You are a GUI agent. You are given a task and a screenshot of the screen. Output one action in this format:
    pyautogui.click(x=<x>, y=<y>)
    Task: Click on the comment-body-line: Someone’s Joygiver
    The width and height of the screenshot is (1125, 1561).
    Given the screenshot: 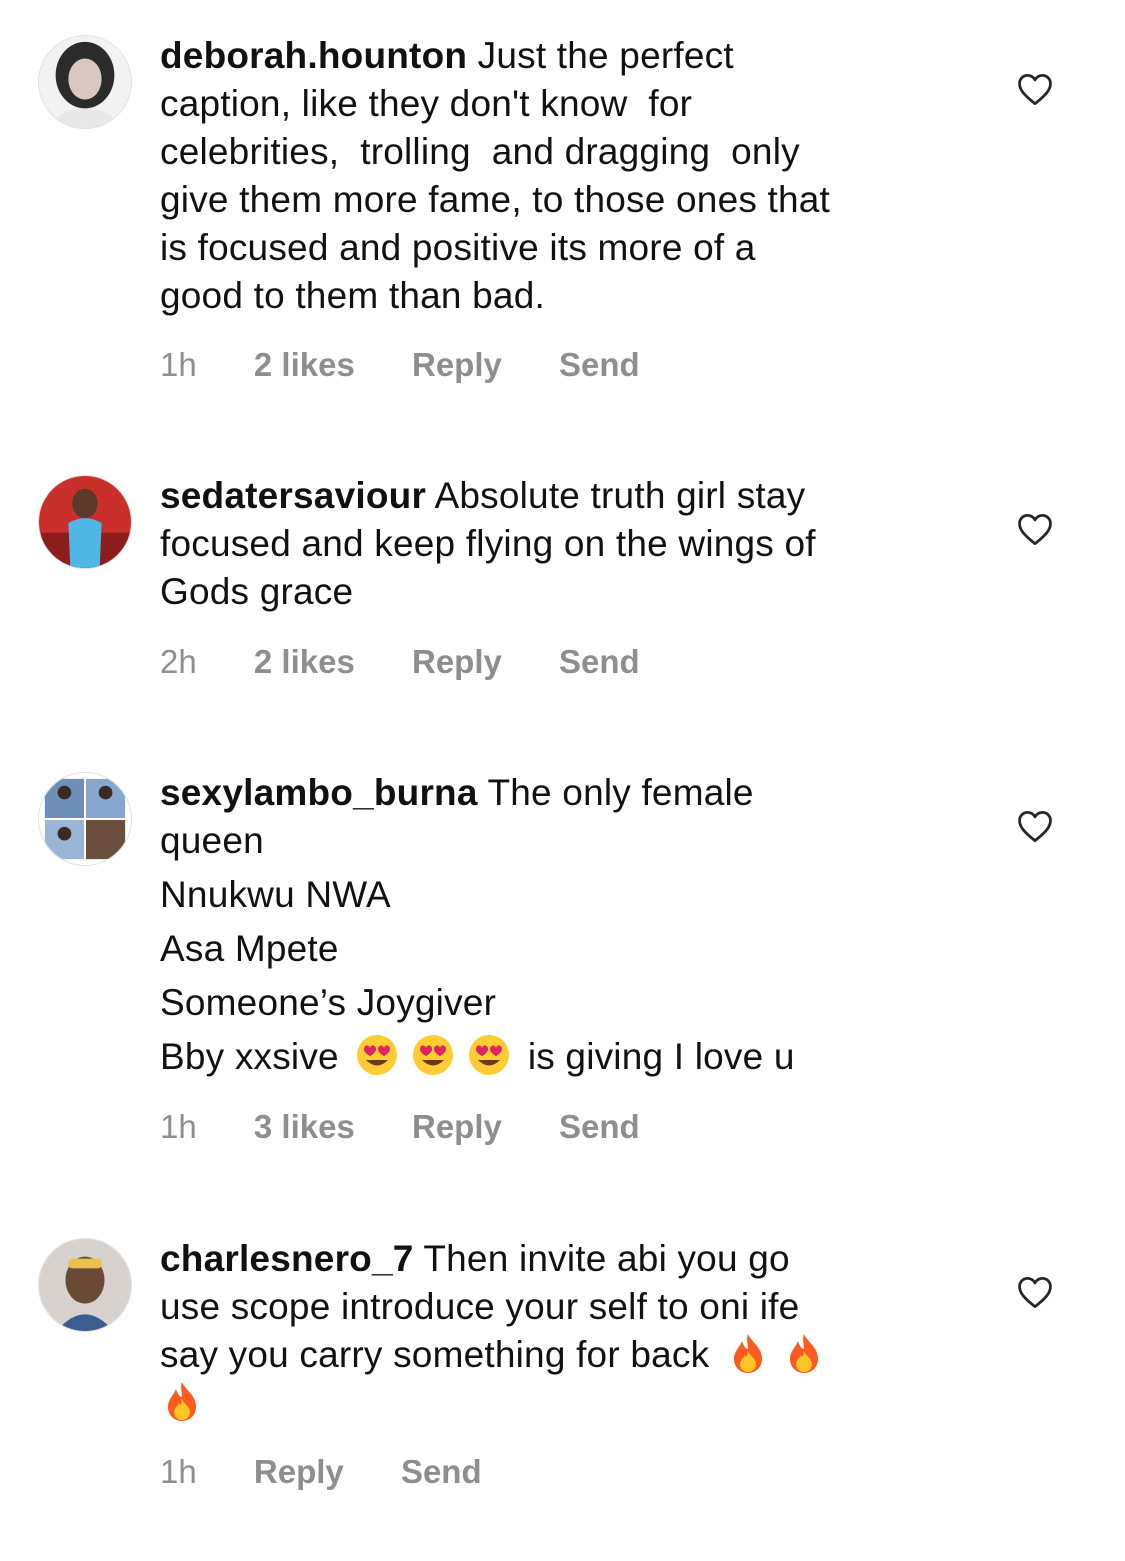 What is the action you would take?
    pyautogui.click(x=328, y=1002)
    